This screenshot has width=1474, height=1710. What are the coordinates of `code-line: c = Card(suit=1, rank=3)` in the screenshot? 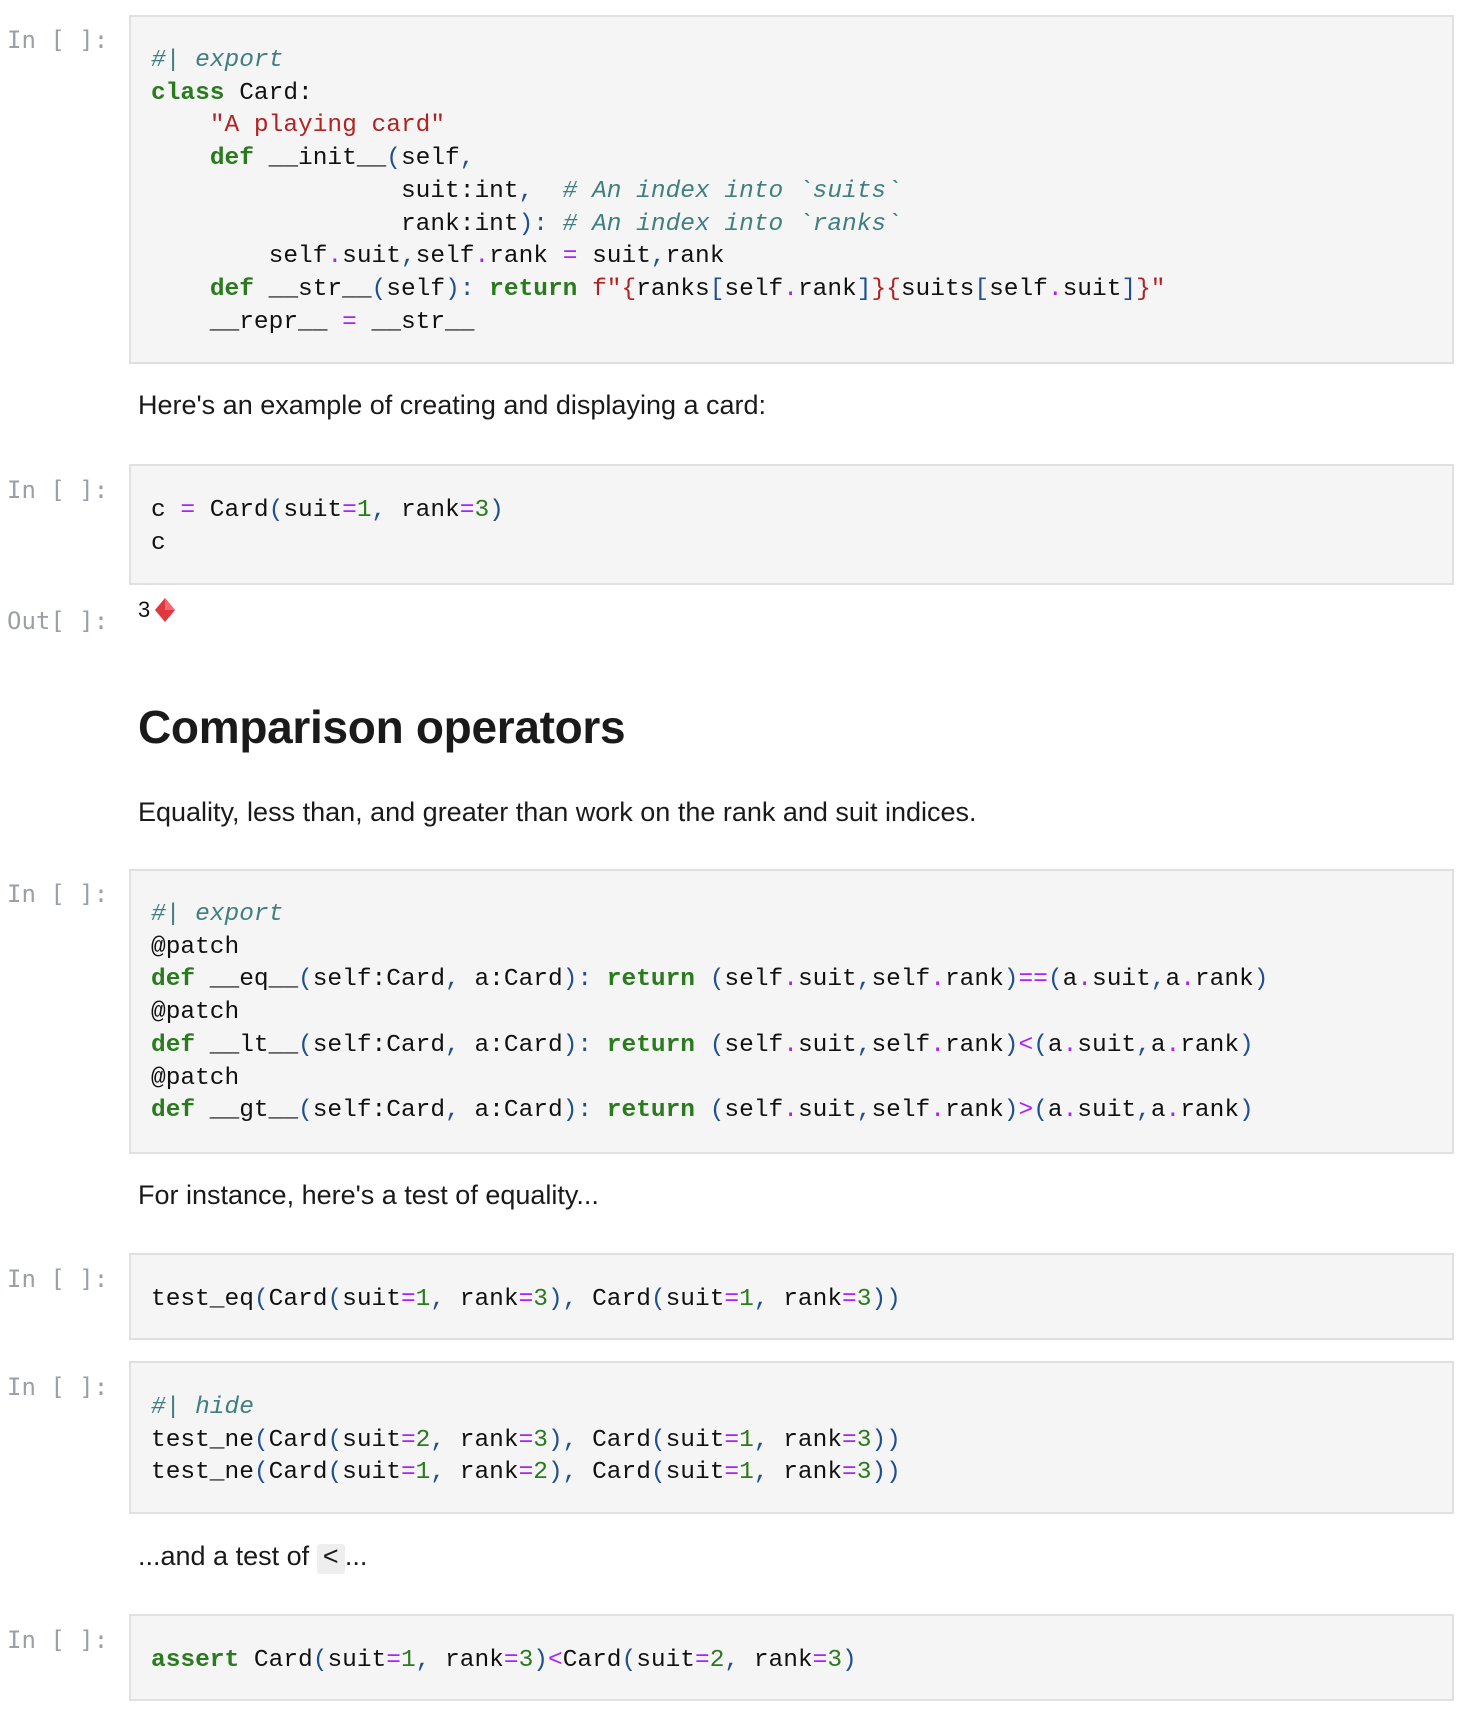 It's located at (327, 510).